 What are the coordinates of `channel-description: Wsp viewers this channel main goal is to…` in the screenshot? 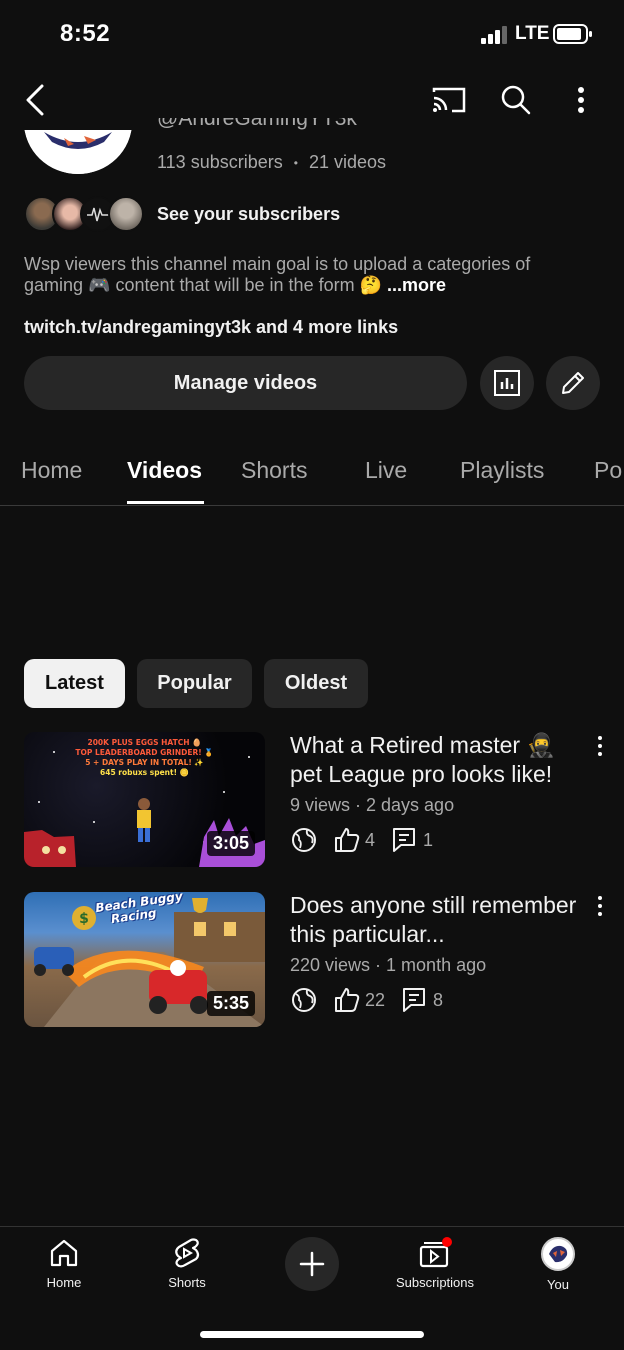 It's located at (304, 275).